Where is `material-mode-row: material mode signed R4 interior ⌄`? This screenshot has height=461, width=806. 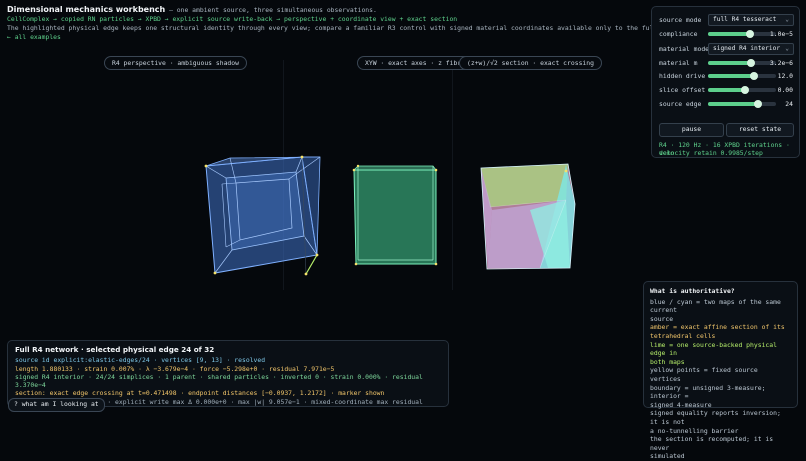
material-mode-row: material mode signed R4 interior ⌄ is located at coordinates (726, 49).